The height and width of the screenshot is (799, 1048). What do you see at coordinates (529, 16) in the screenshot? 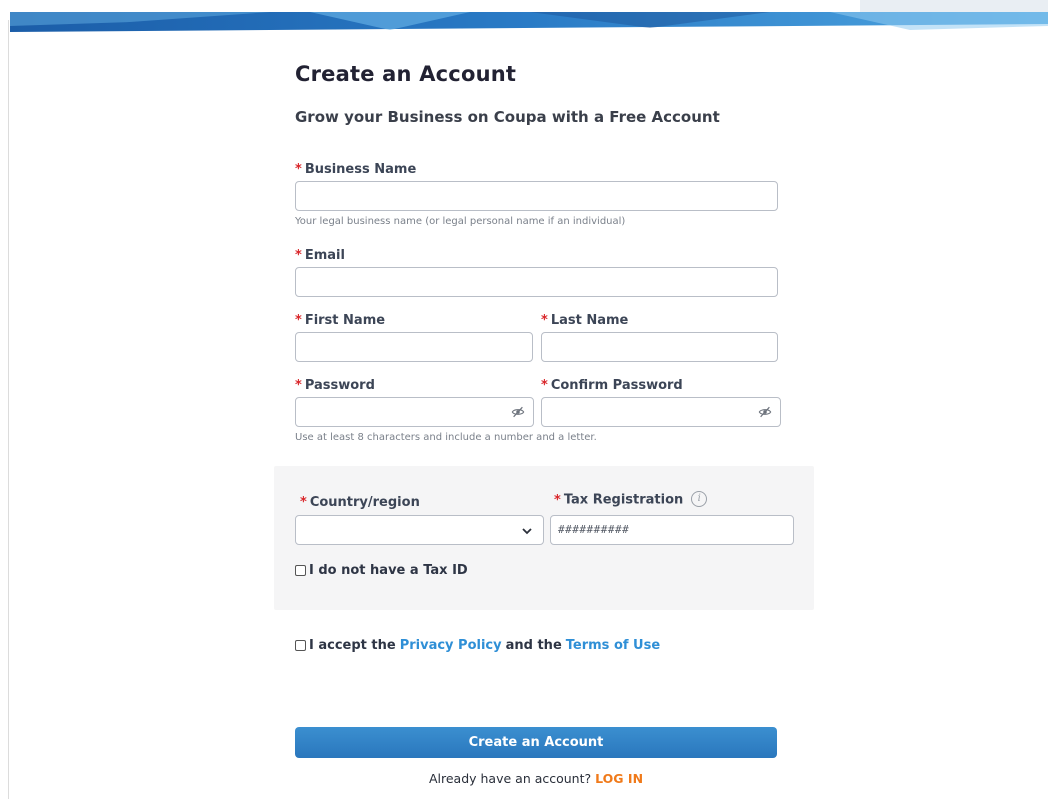
I see `header-banner` at bounding box center [529, 16].